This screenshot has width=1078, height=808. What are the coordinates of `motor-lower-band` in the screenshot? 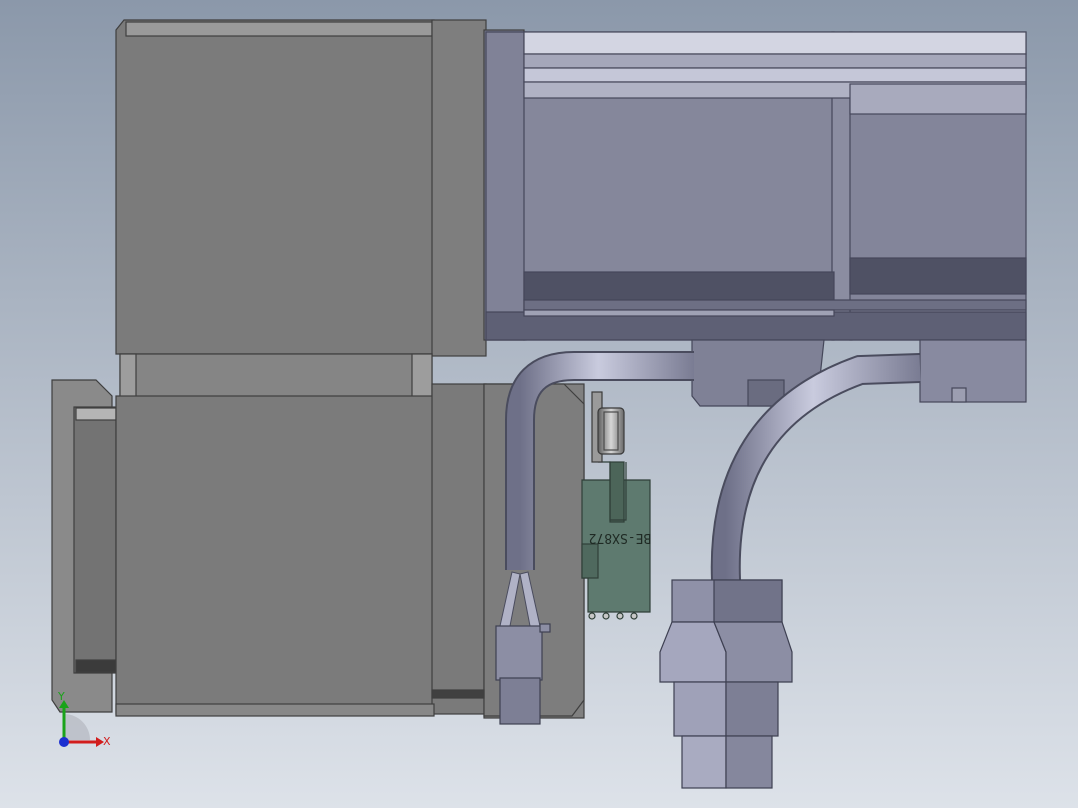 It's located at (775, 305).